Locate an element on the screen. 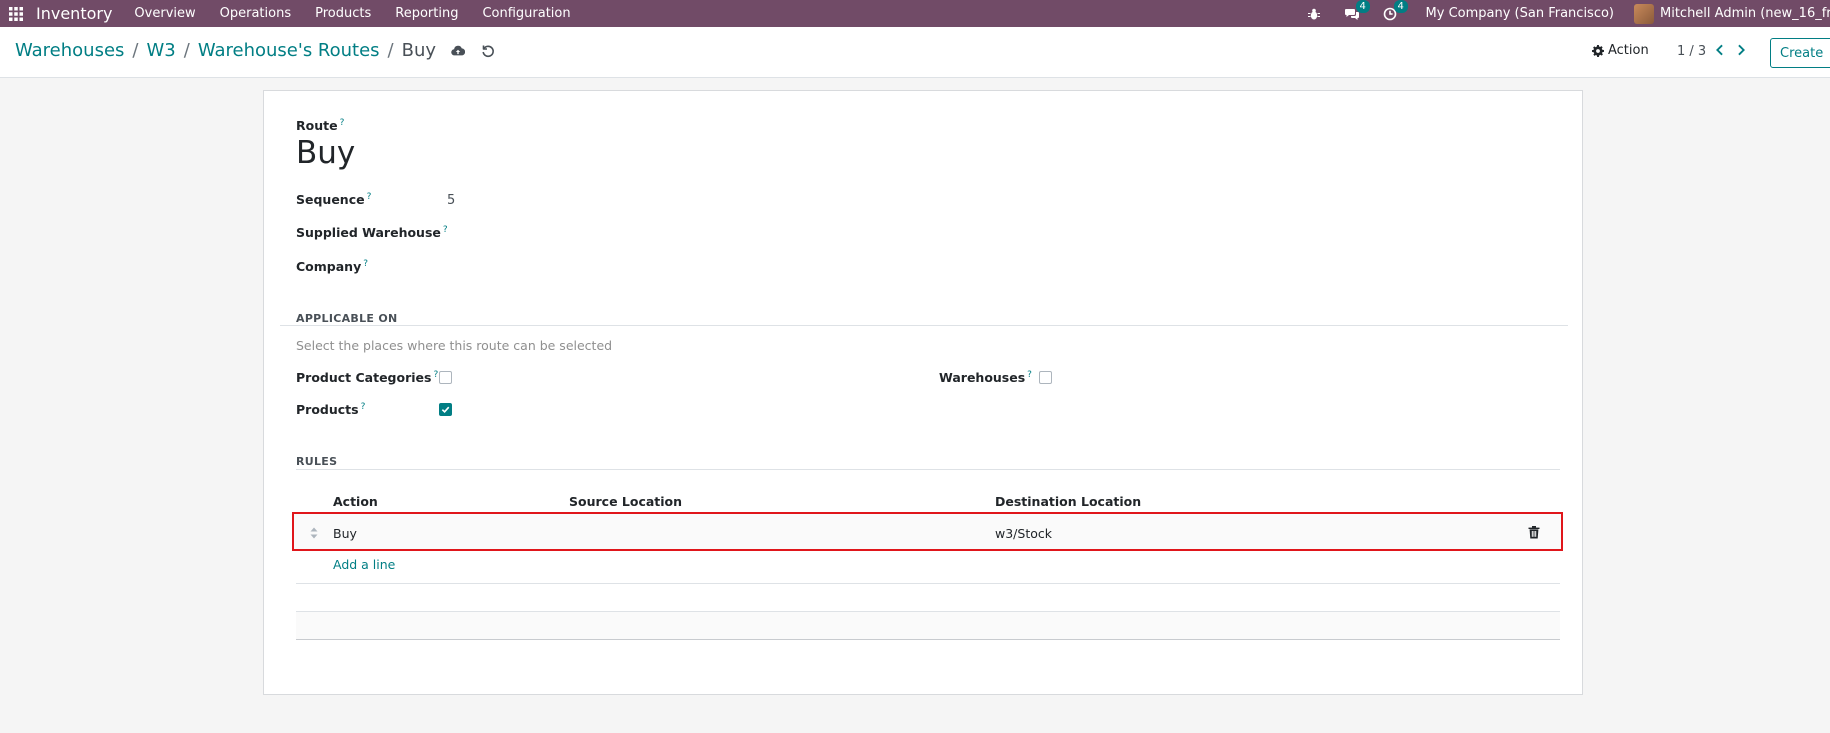  activities-clock-icon: 4 is located at coordinates (1395, 11).